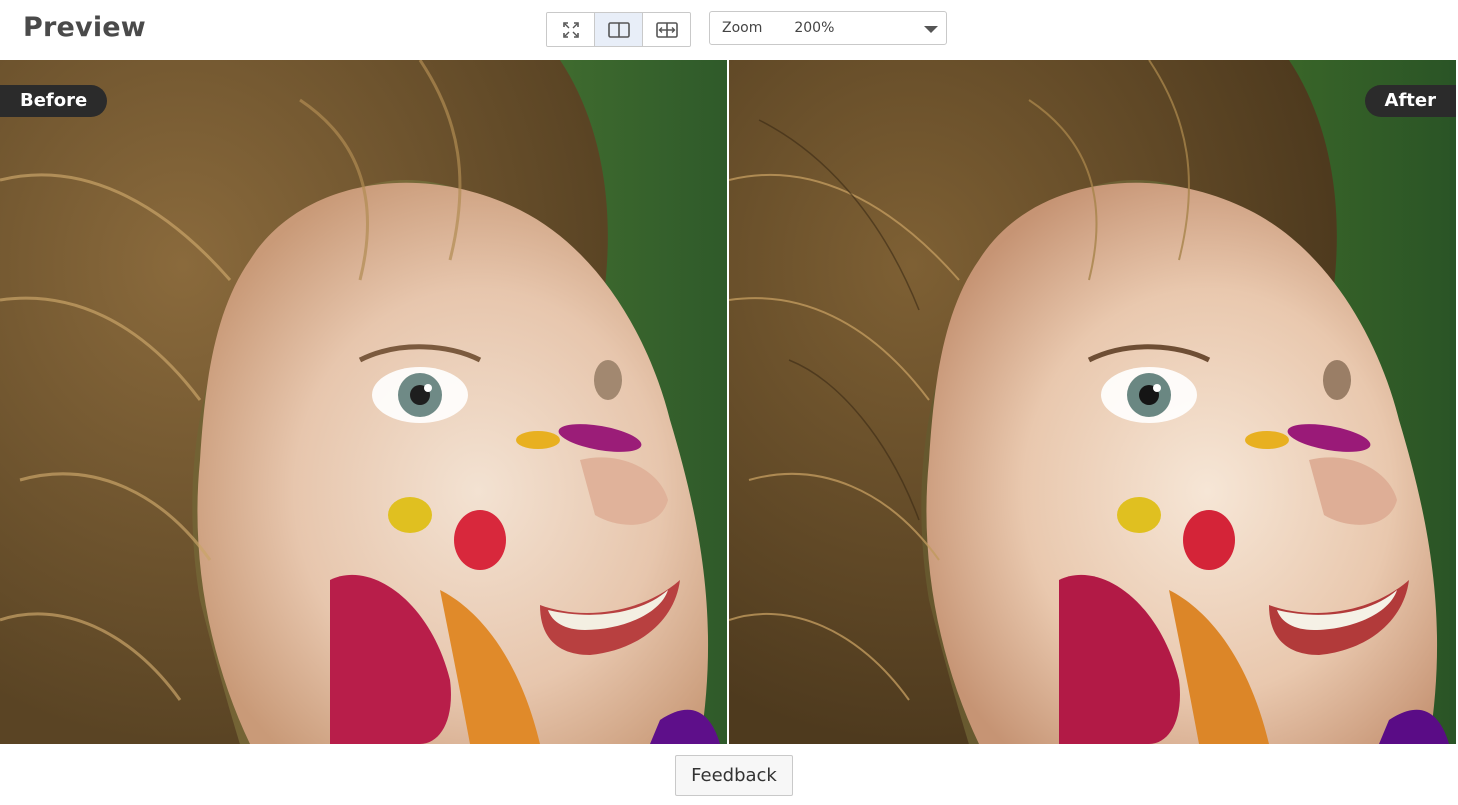 Image resolution: width=1458 pixels, height=805 pixels. What do you see at coordinates (84, 27) in the screenshot?
I see `page-title: Preview` at bounding box center [84, 27].